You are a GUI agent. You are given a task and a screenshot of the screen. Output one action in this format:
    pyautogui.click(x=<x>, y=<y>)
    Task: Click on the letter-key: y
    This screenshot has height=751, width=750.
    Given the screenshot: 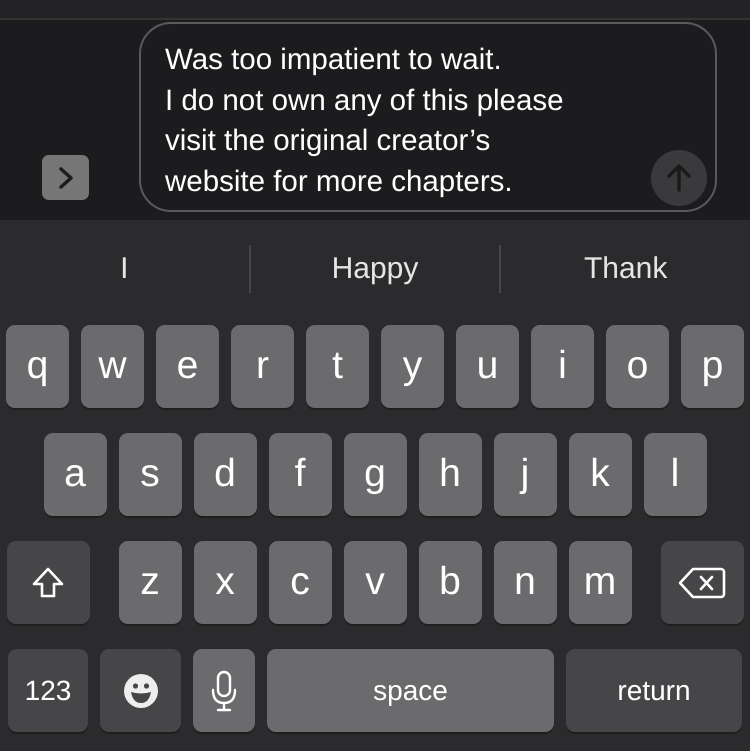 What is the action you would take?
    pyautogui.click(x=412, y=366)
    